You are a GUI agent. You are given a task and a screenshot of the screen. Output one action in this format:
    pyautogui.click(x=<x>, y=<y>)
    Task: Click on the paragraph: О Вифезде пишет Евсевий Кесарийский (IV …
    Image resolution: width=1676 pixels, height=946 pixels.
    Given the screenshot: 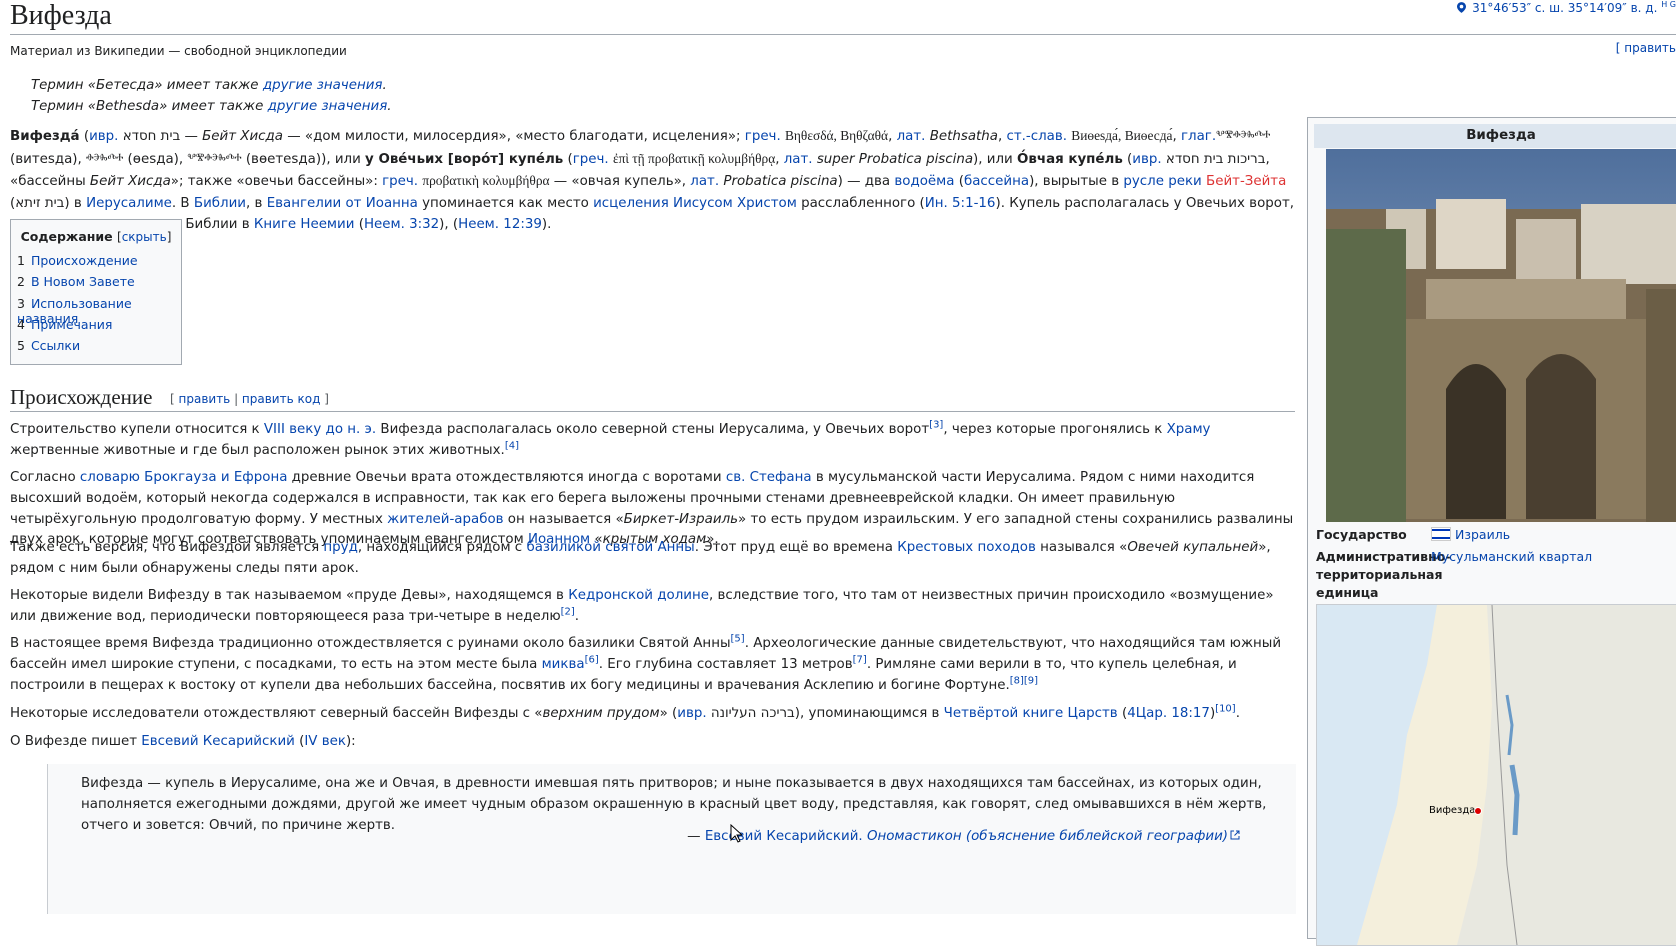 What is the action you would take?
    pyautogui.click(x=183, y=741)
    